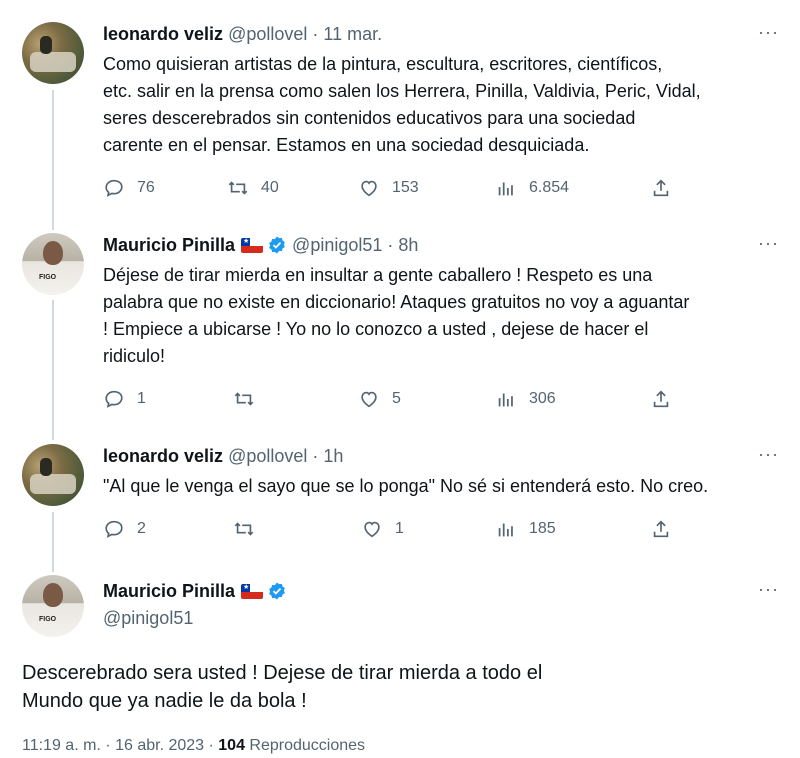  Describe the element at coordinates (53, 264) in the screenshot. I see `avatar-mauricio-pinilla` at that location.